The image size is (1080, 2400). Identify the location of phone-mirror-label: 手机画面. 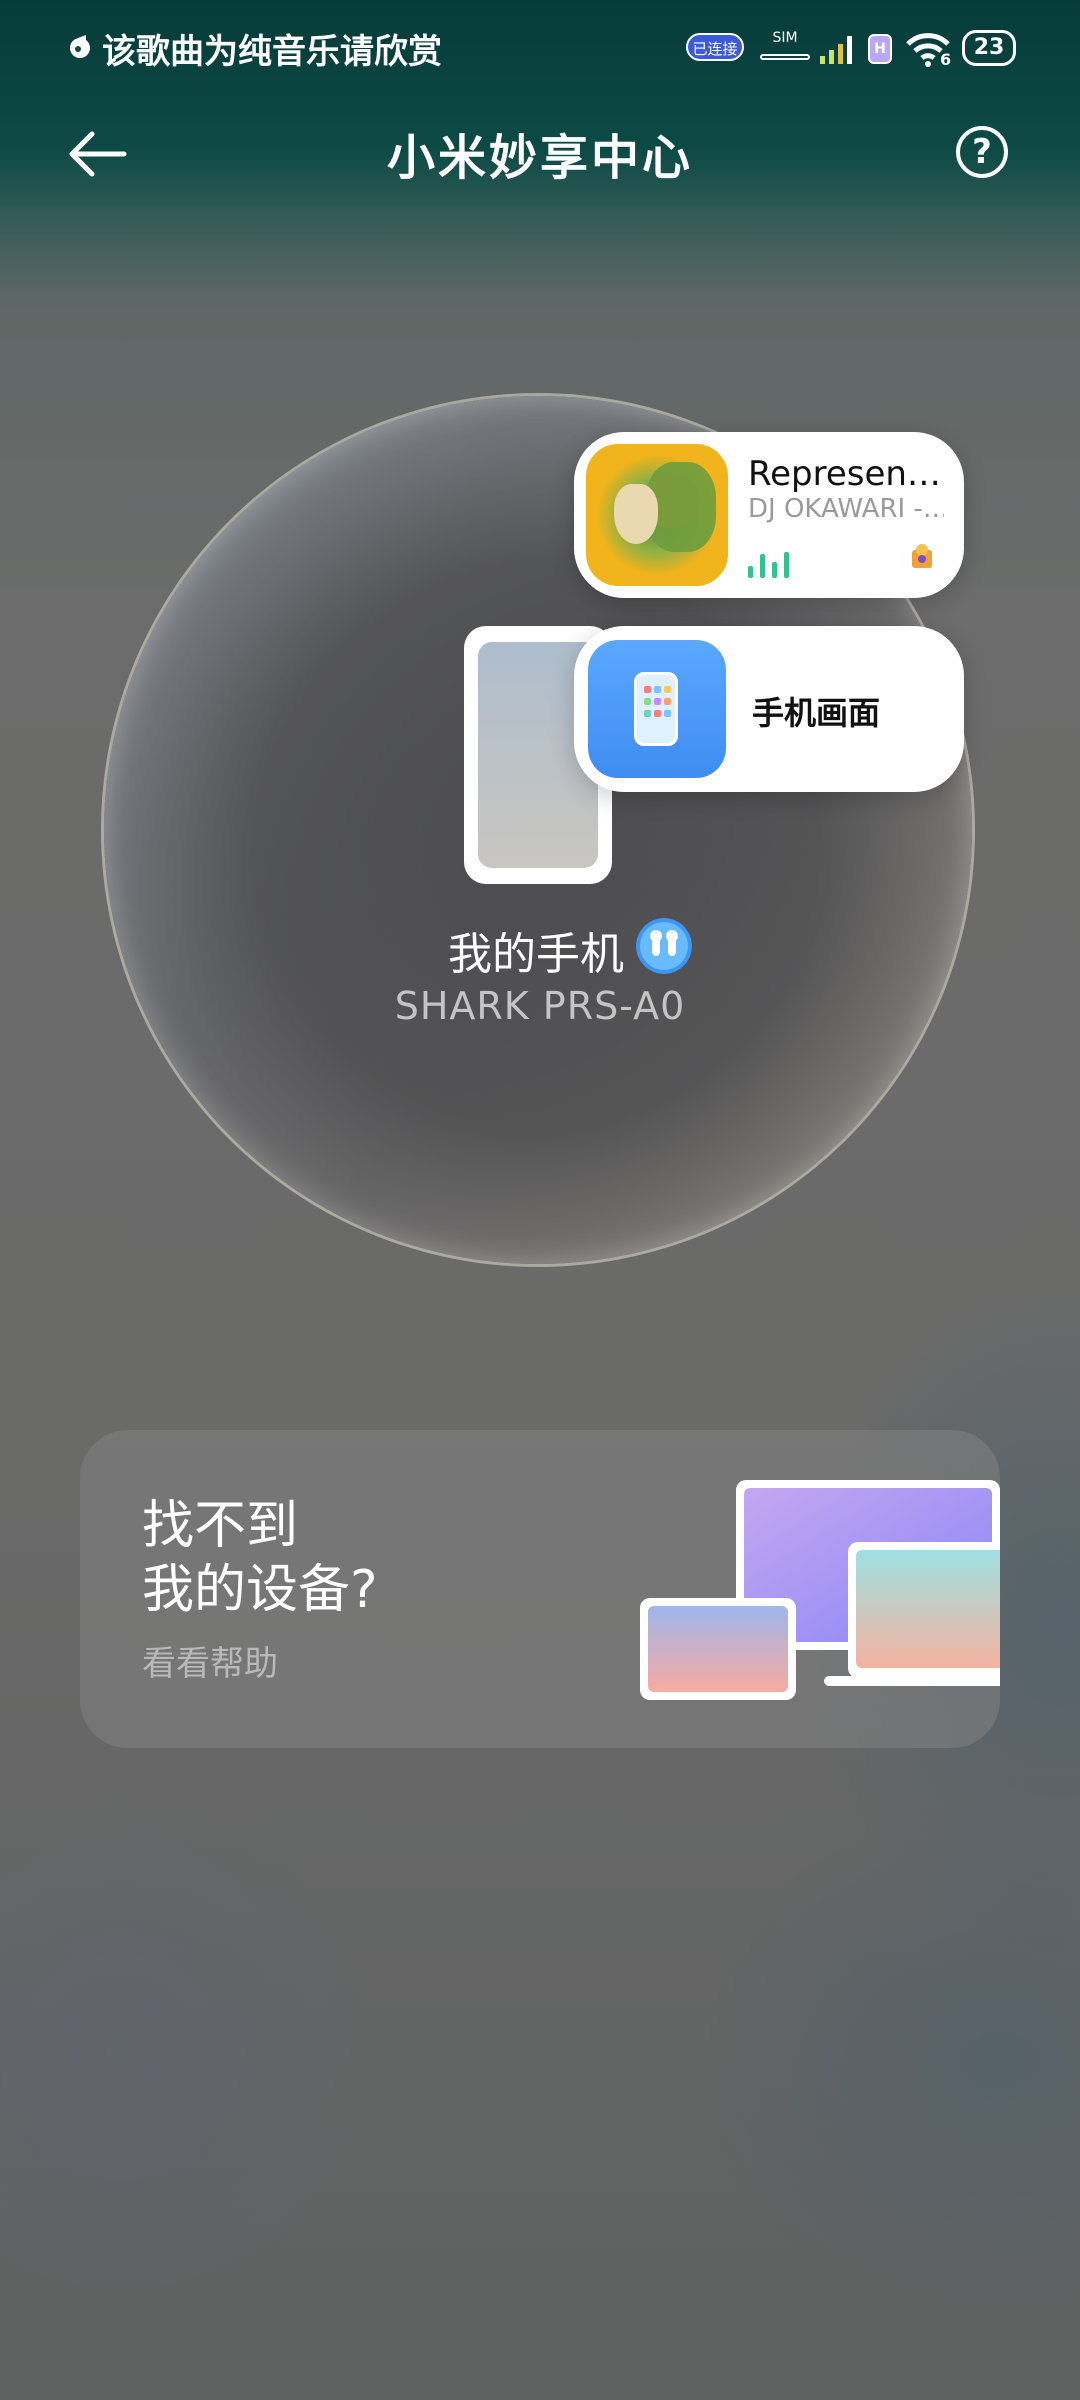
(816, 713).